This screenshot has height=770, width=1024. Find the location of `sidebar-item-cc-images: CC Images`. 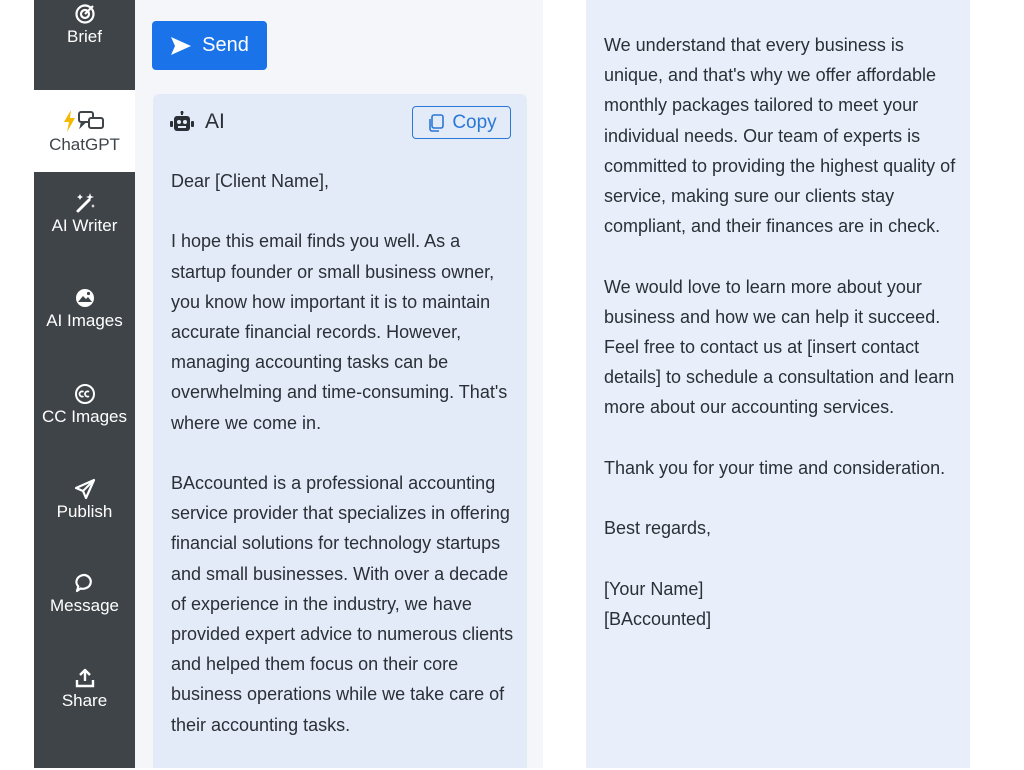

sidebar-item-cc-images: CC Images is located at coordinates (84, 405).